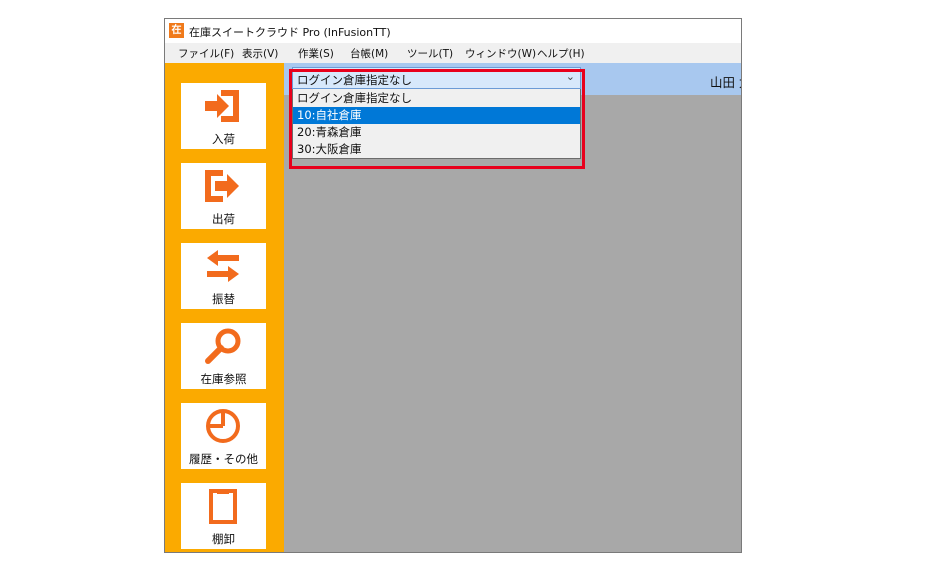 Image resolution: width=936 pixels, height=569 pixels. Describe the element at coordinates (223, 266) in the screenshot. I see `transfer-icon` at that location.